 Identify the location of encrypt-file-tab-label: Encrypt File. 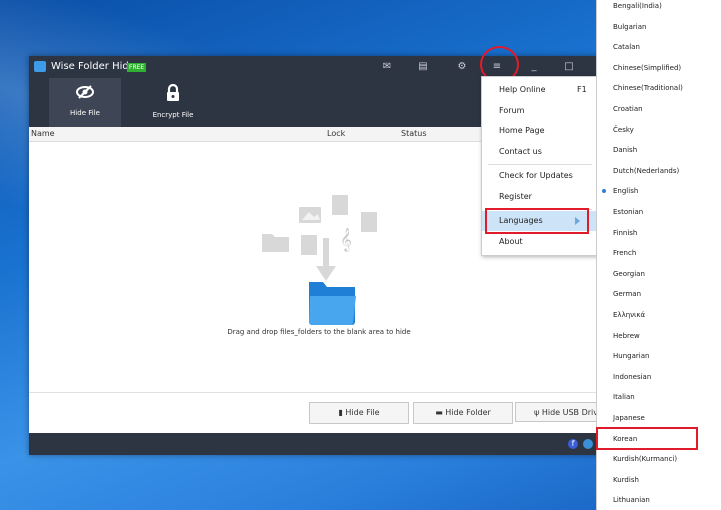
(173, 115).